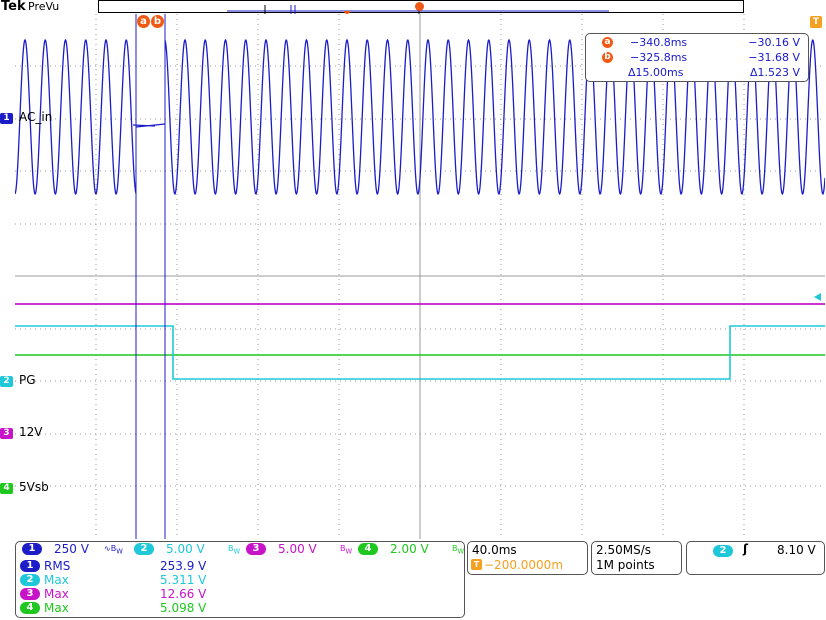 This screenshot has height=620, width=826. What do you see at coordinates (256, 549) in the screenshot?
I see `ch3-badge: 3` at bounding box center [256, 549].